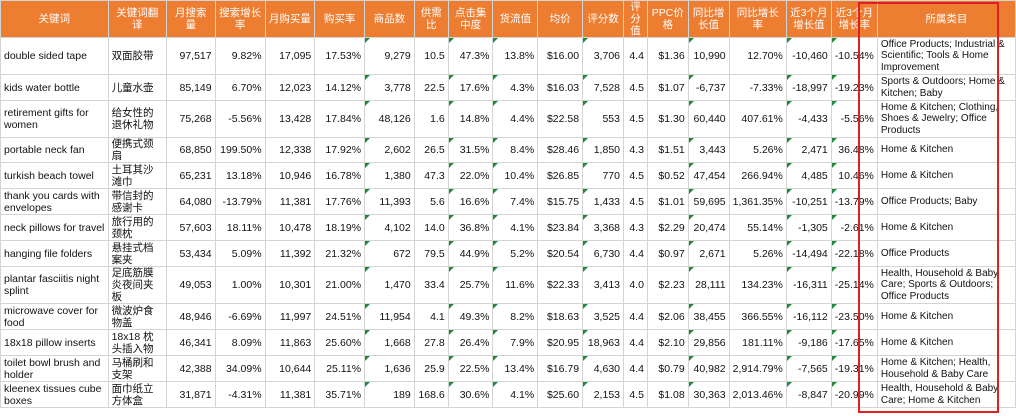  Describe the element at coordinates (667, 253) in the screenshot. I see `ppc-price-cell: $0.97` at that location.